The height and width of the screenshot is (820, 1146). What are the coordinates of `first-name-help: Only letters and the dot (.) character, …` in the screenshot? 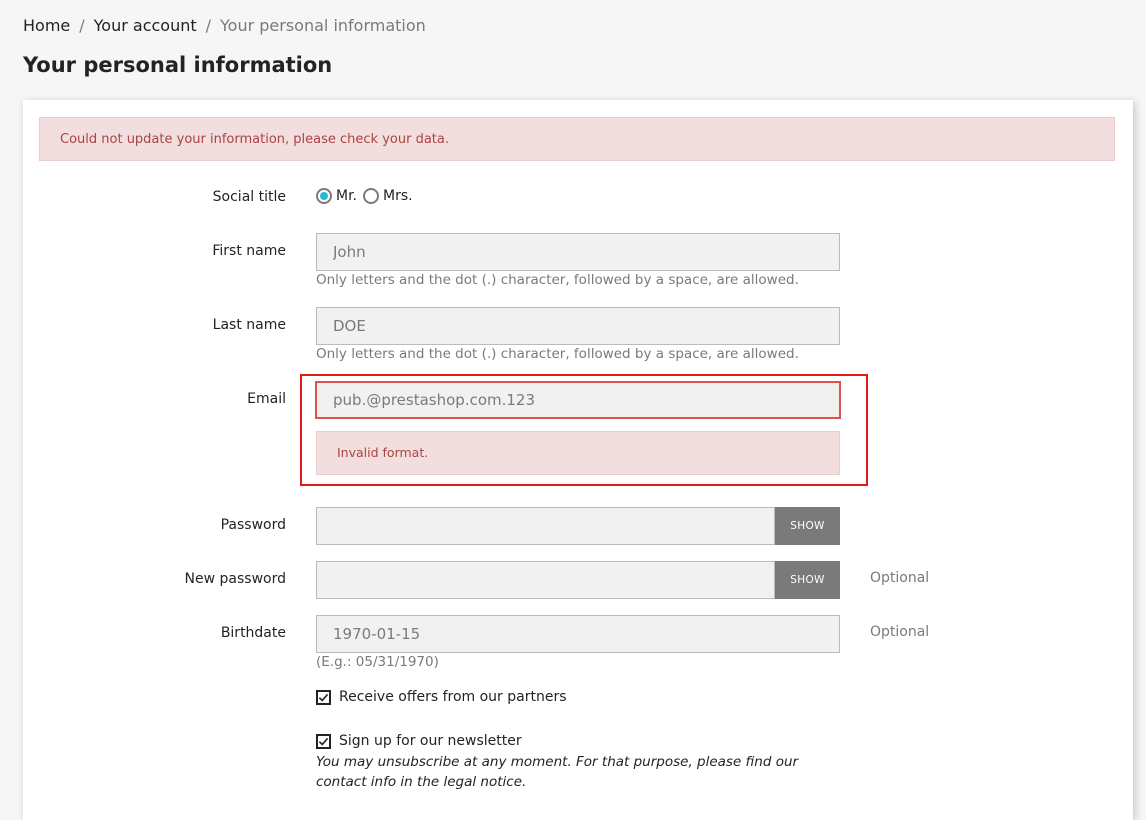 It's located at (557, 280).